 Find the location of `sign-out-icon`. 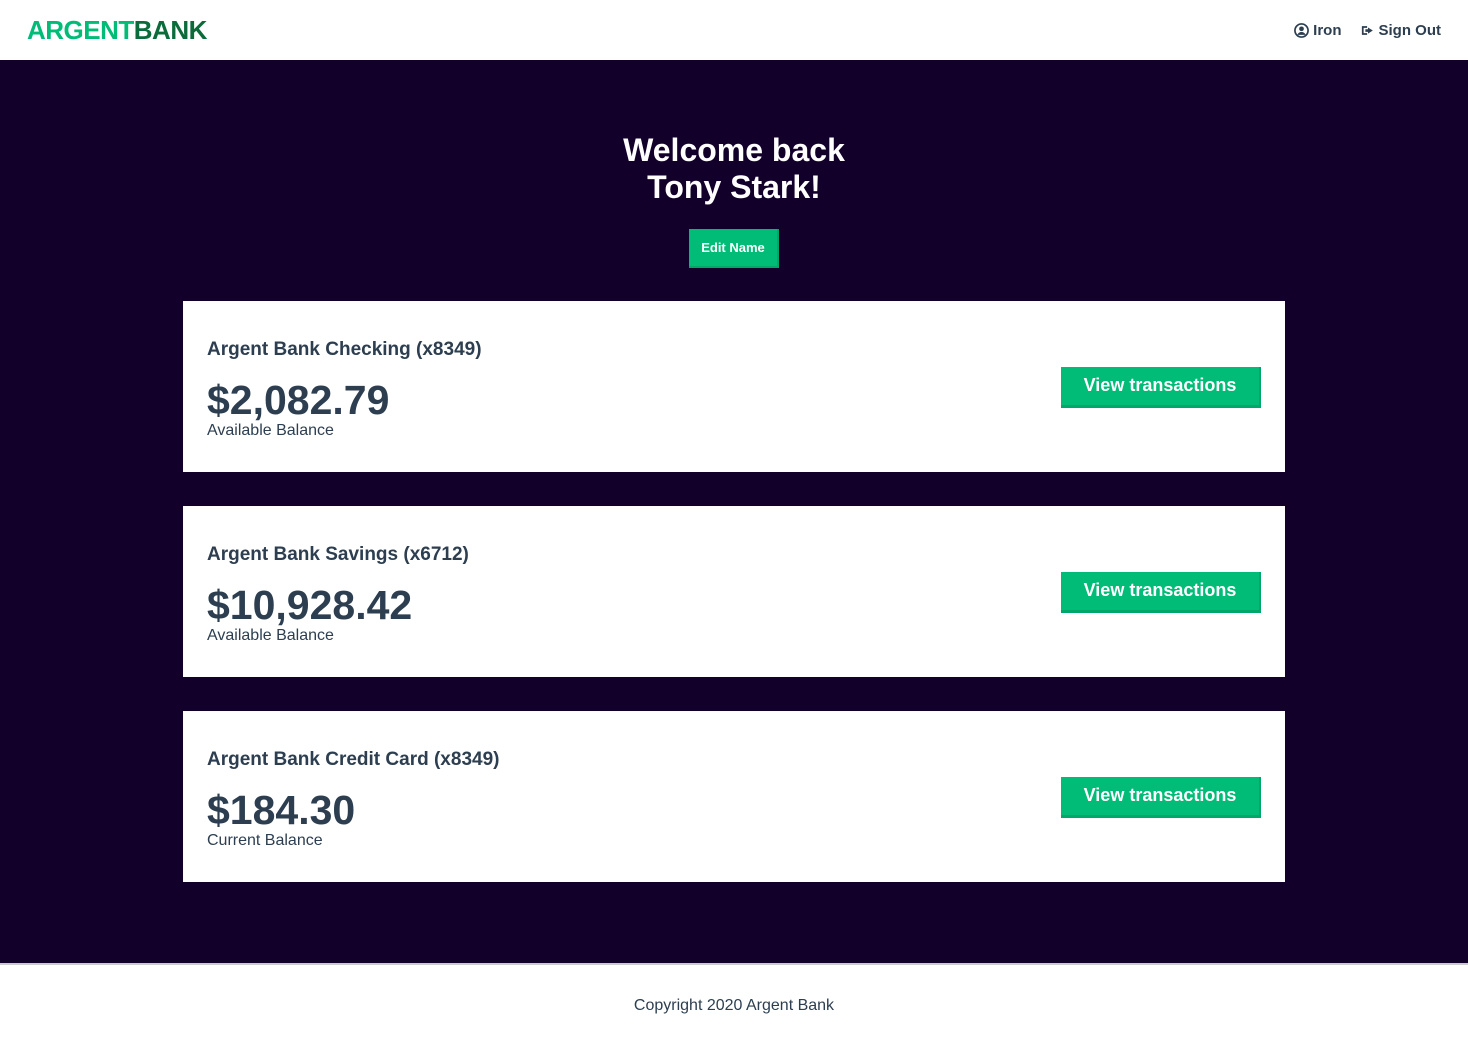

sign-out-icon is located at coordinates (1368, 30).